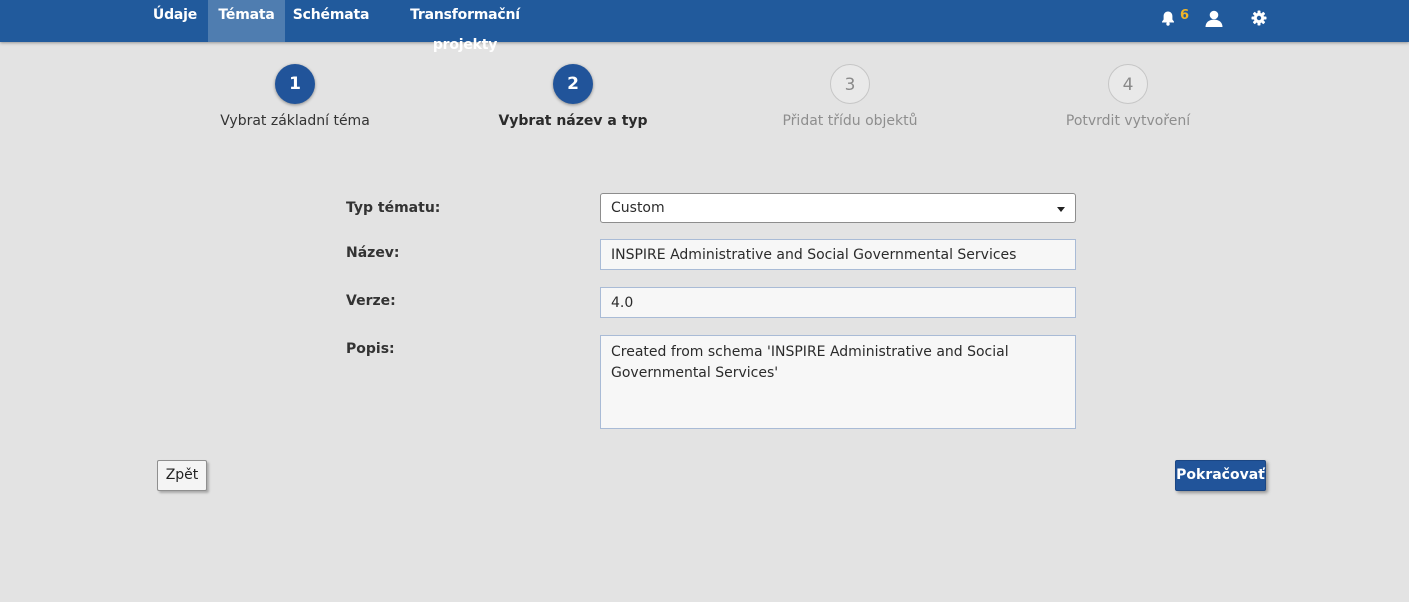  Describe the element at coordinates (182, 475) in the screenshot. I see `back-button: Zpět` at that location.